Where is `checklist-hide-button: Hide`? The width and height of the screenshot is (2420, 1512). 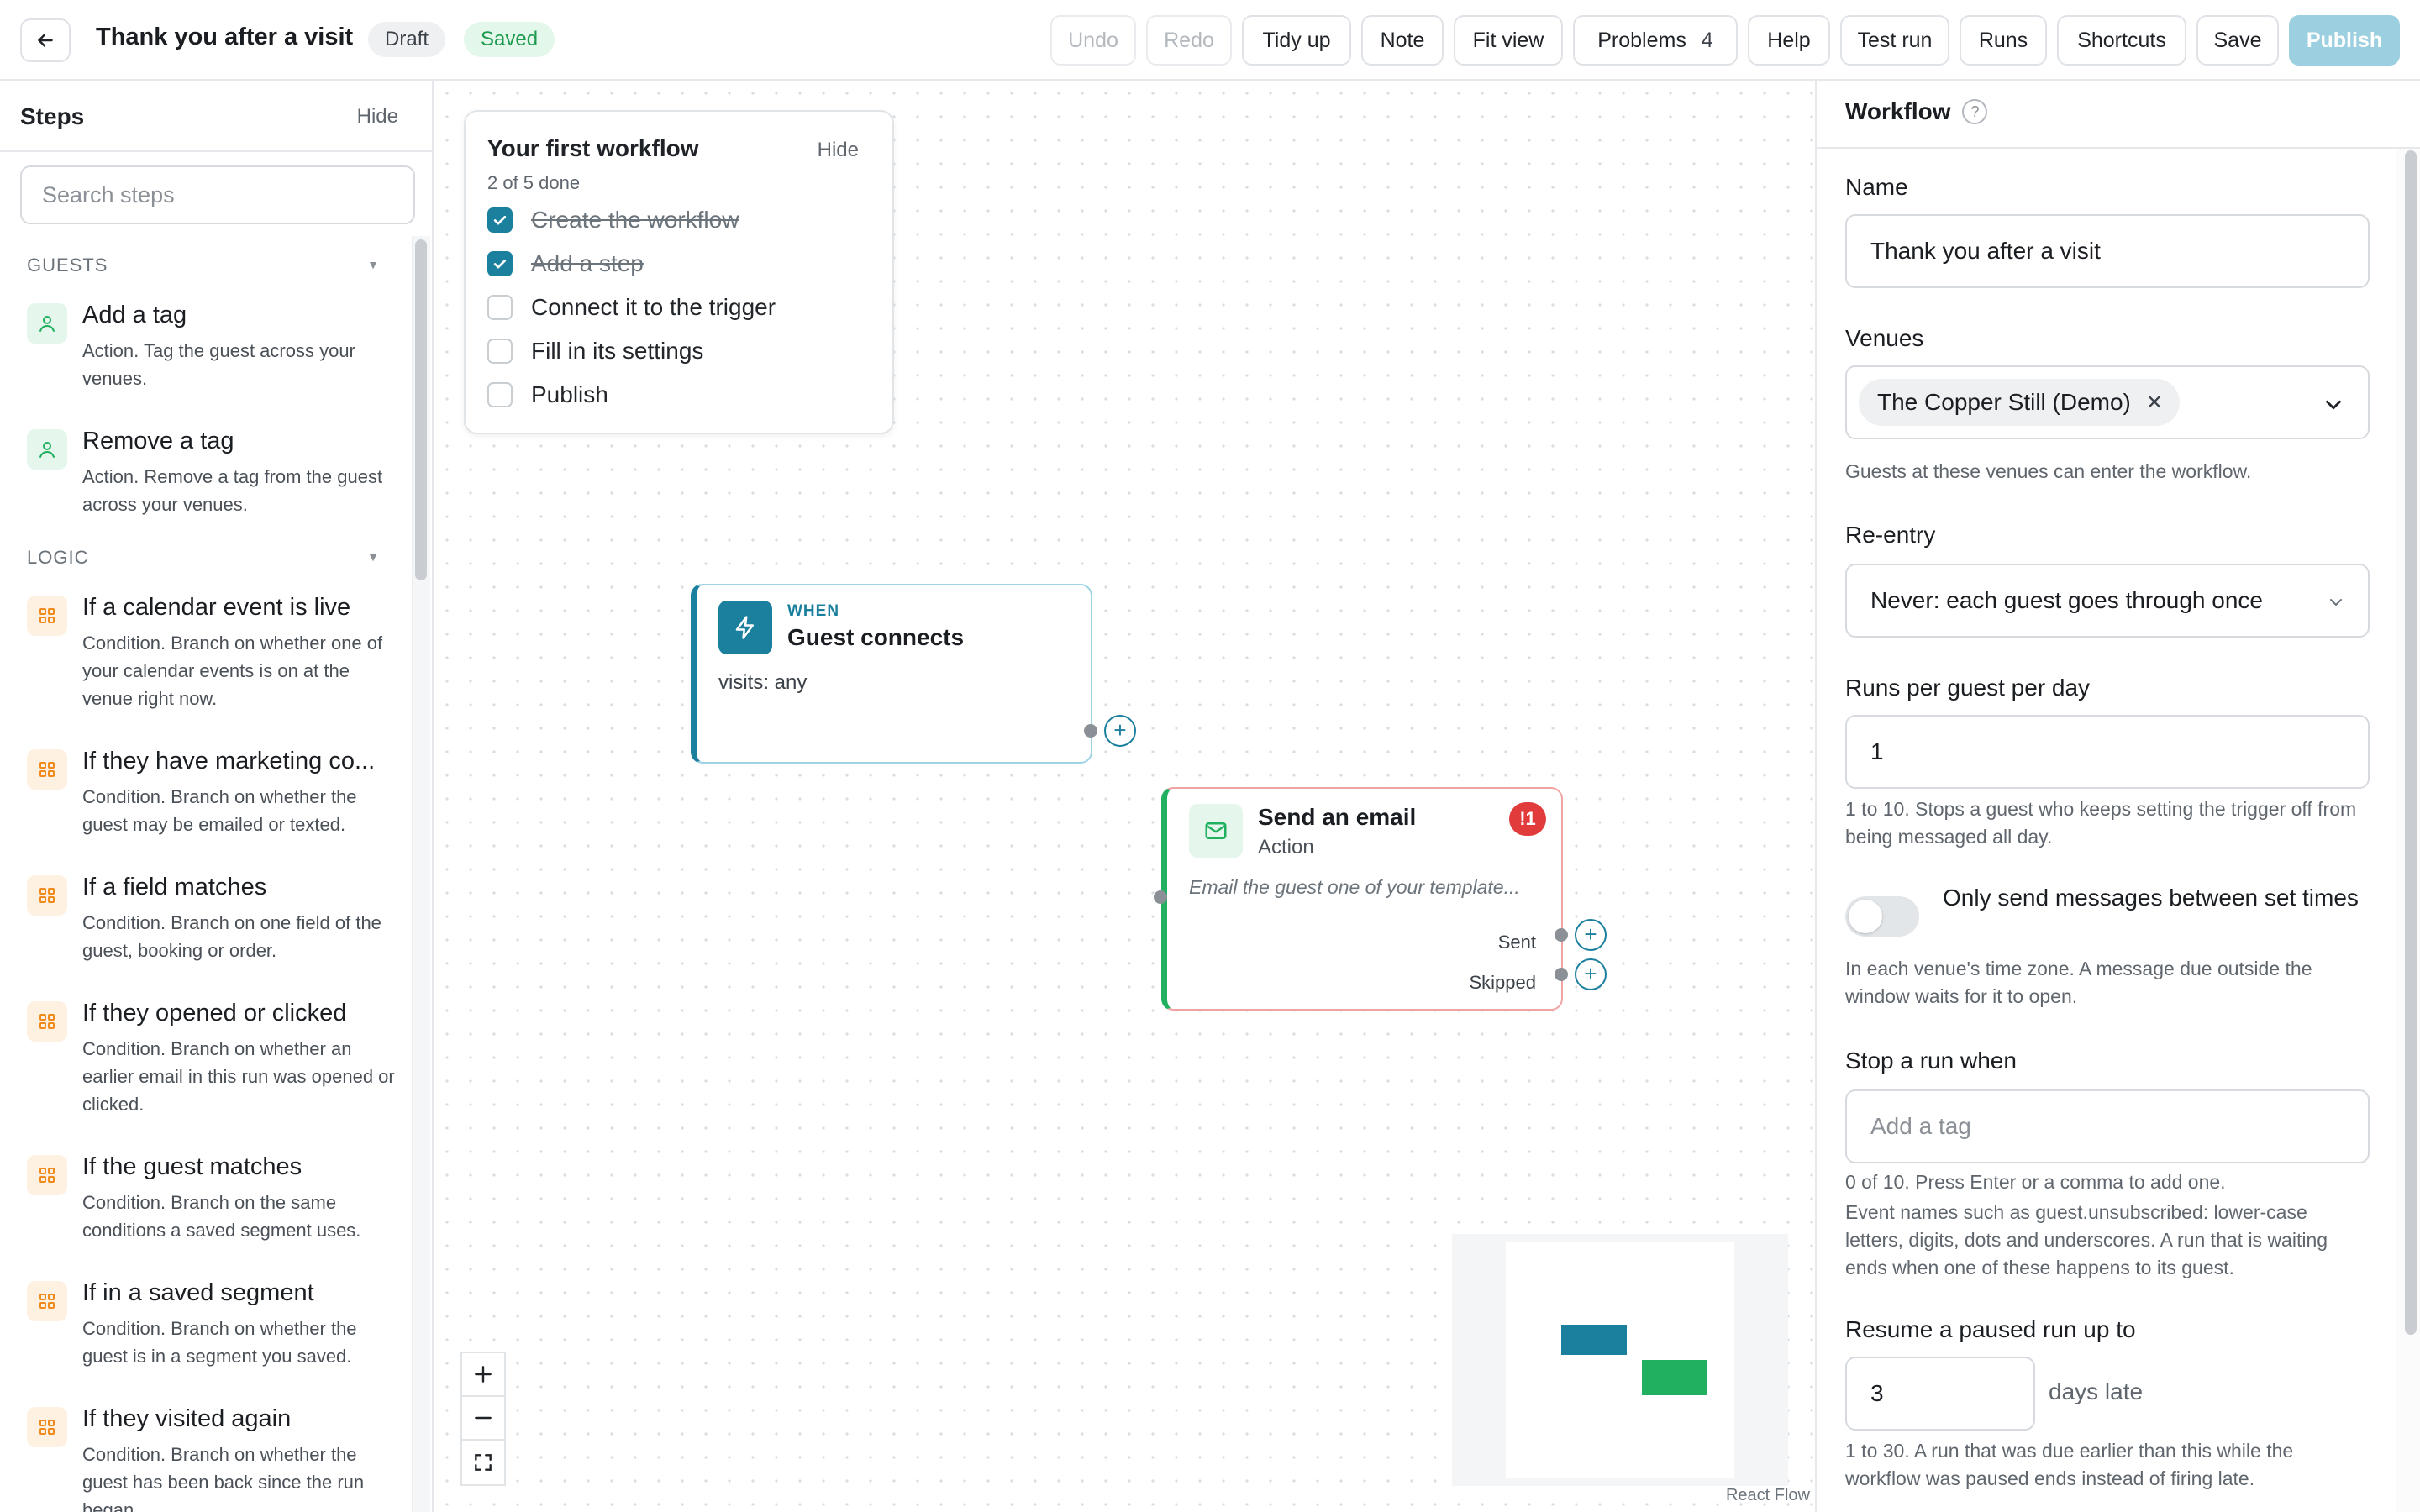
checklist-hide-button: Hide is located at coordinates (839, 150).